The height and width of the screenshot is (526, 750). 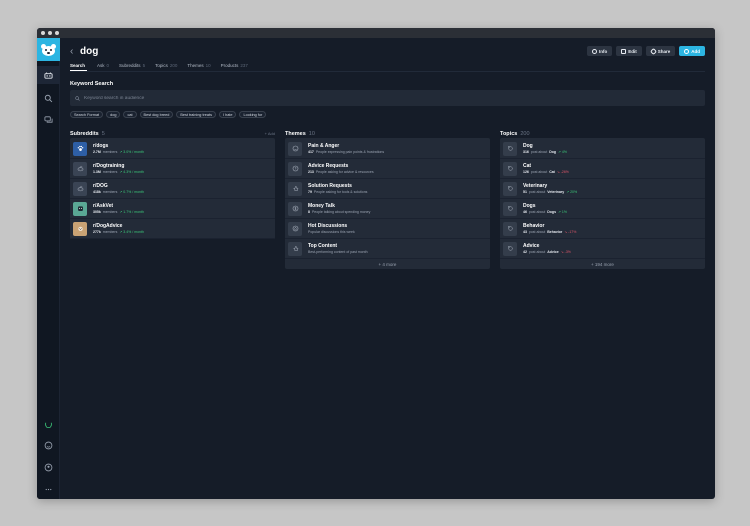 What do you see at coordinates (311, 152) in the screenshot?
I see `theme-count: 417` at bounding box center [311, 152].